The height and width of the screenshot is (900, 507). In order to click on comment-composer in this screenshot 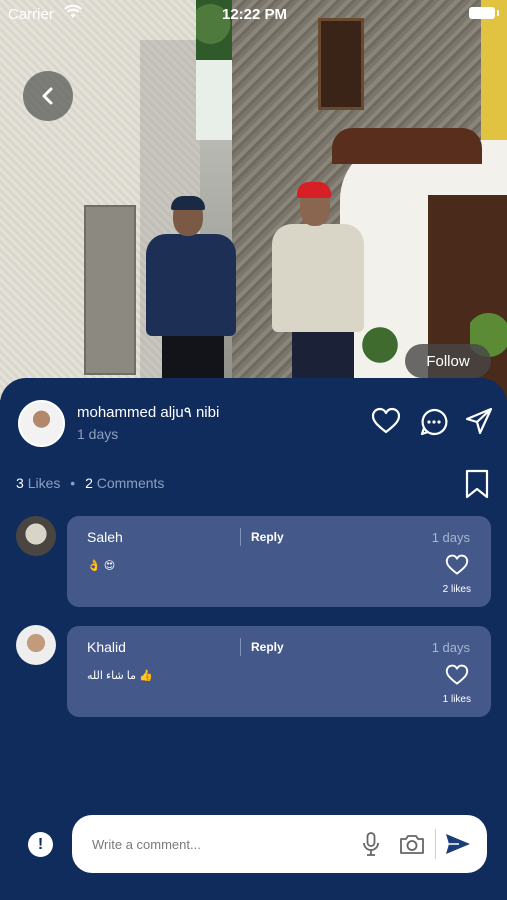, I will do `click(279, 844)`.